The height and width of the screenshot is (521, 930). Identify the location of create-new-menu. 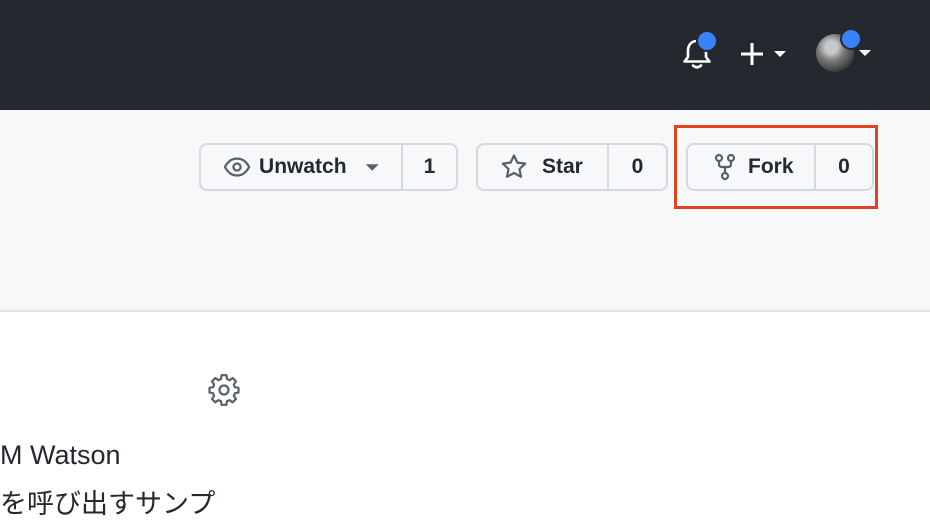
(764, 54).